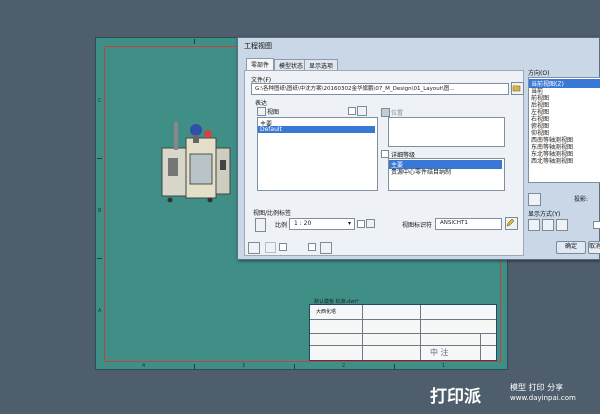 This screenshot has height=414, width=600. I want to click on style-hidden-line-removed-icon, so click(548, 225).